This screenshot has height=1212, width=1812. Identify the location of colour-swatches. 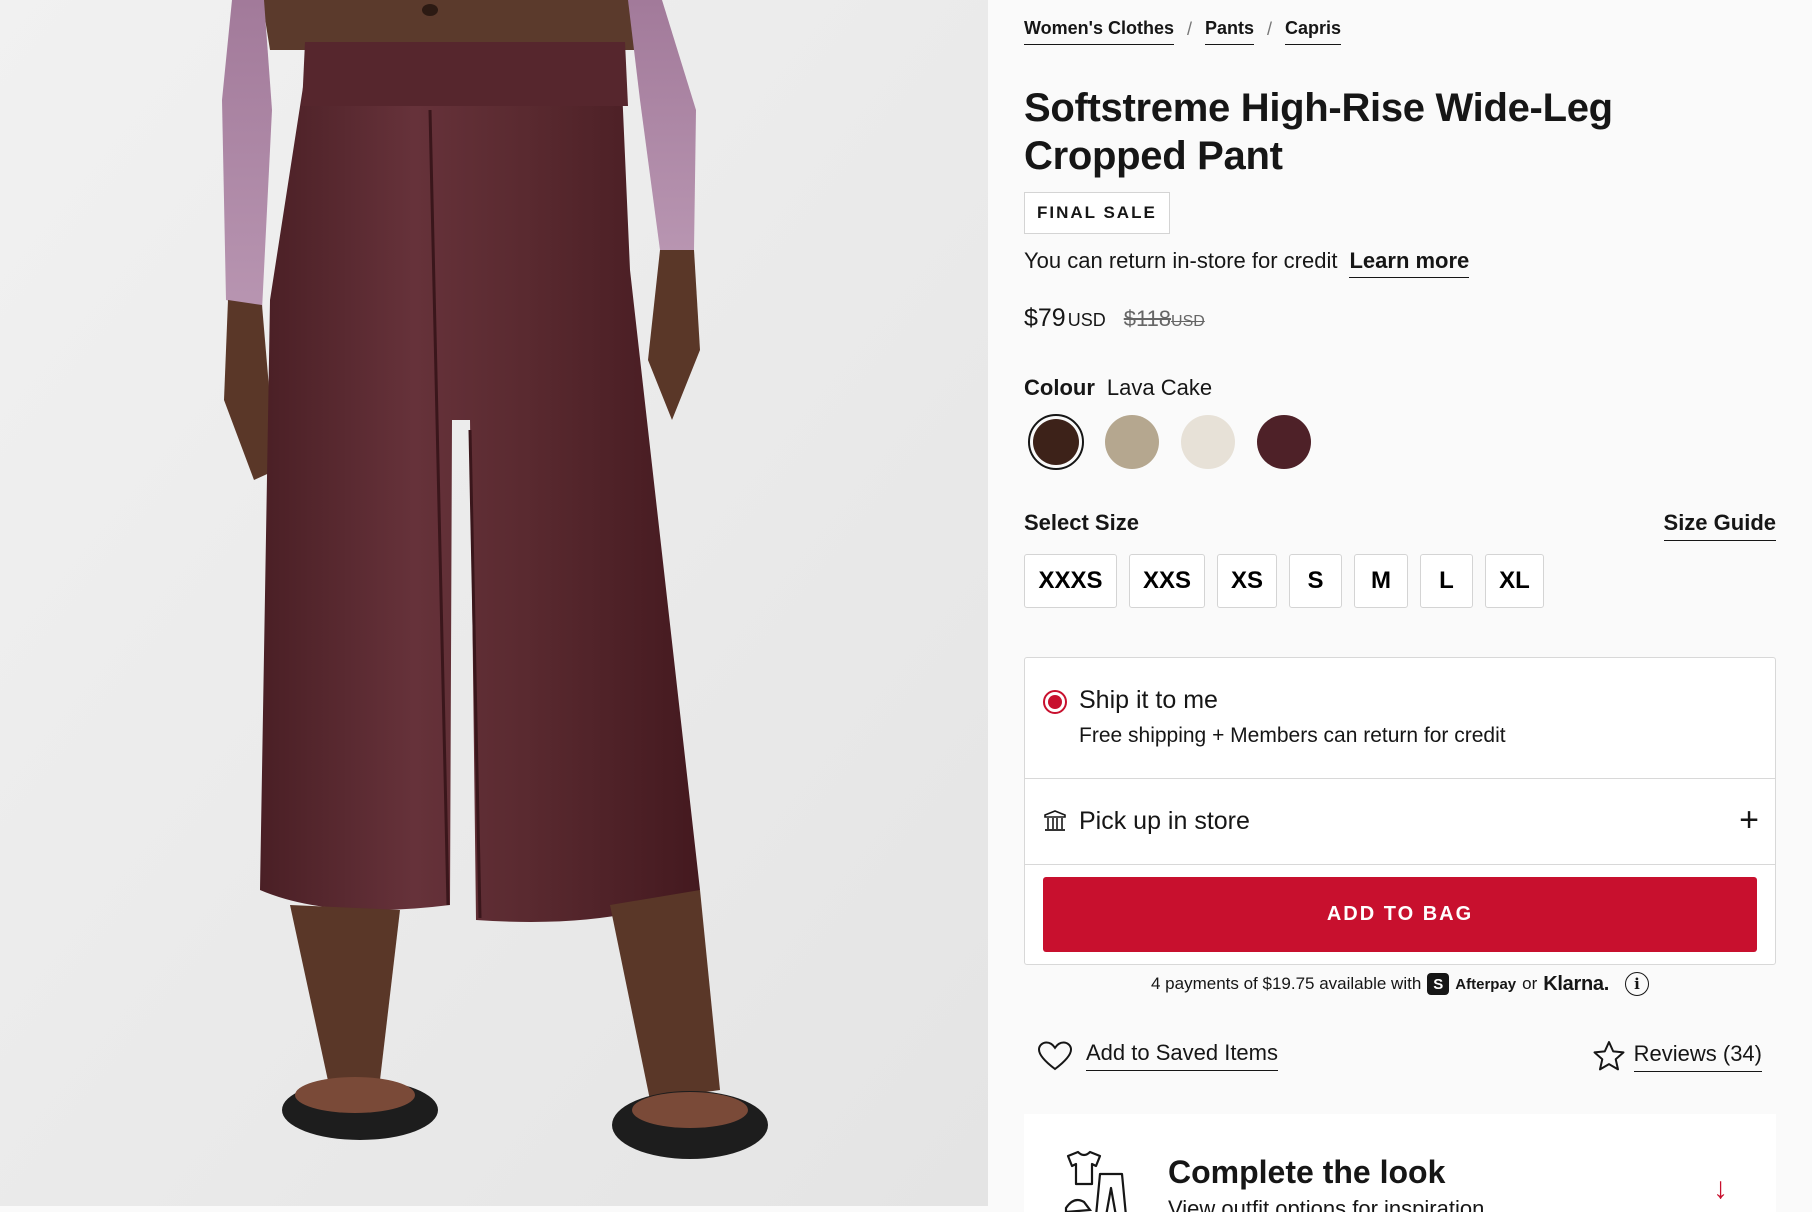
(1170, 442).